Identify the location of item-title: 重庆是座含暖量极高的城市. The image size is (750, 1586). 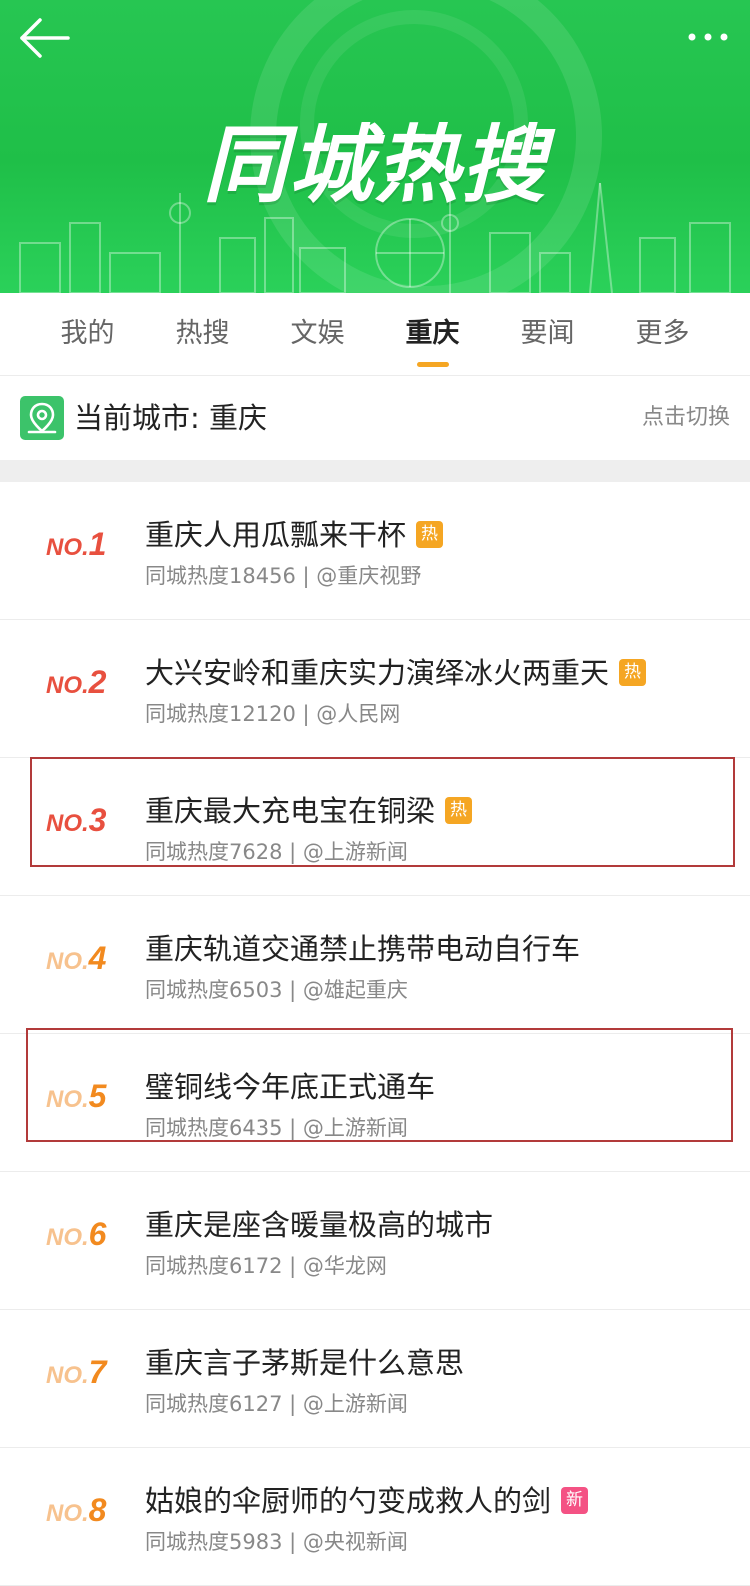
(319, 1225).